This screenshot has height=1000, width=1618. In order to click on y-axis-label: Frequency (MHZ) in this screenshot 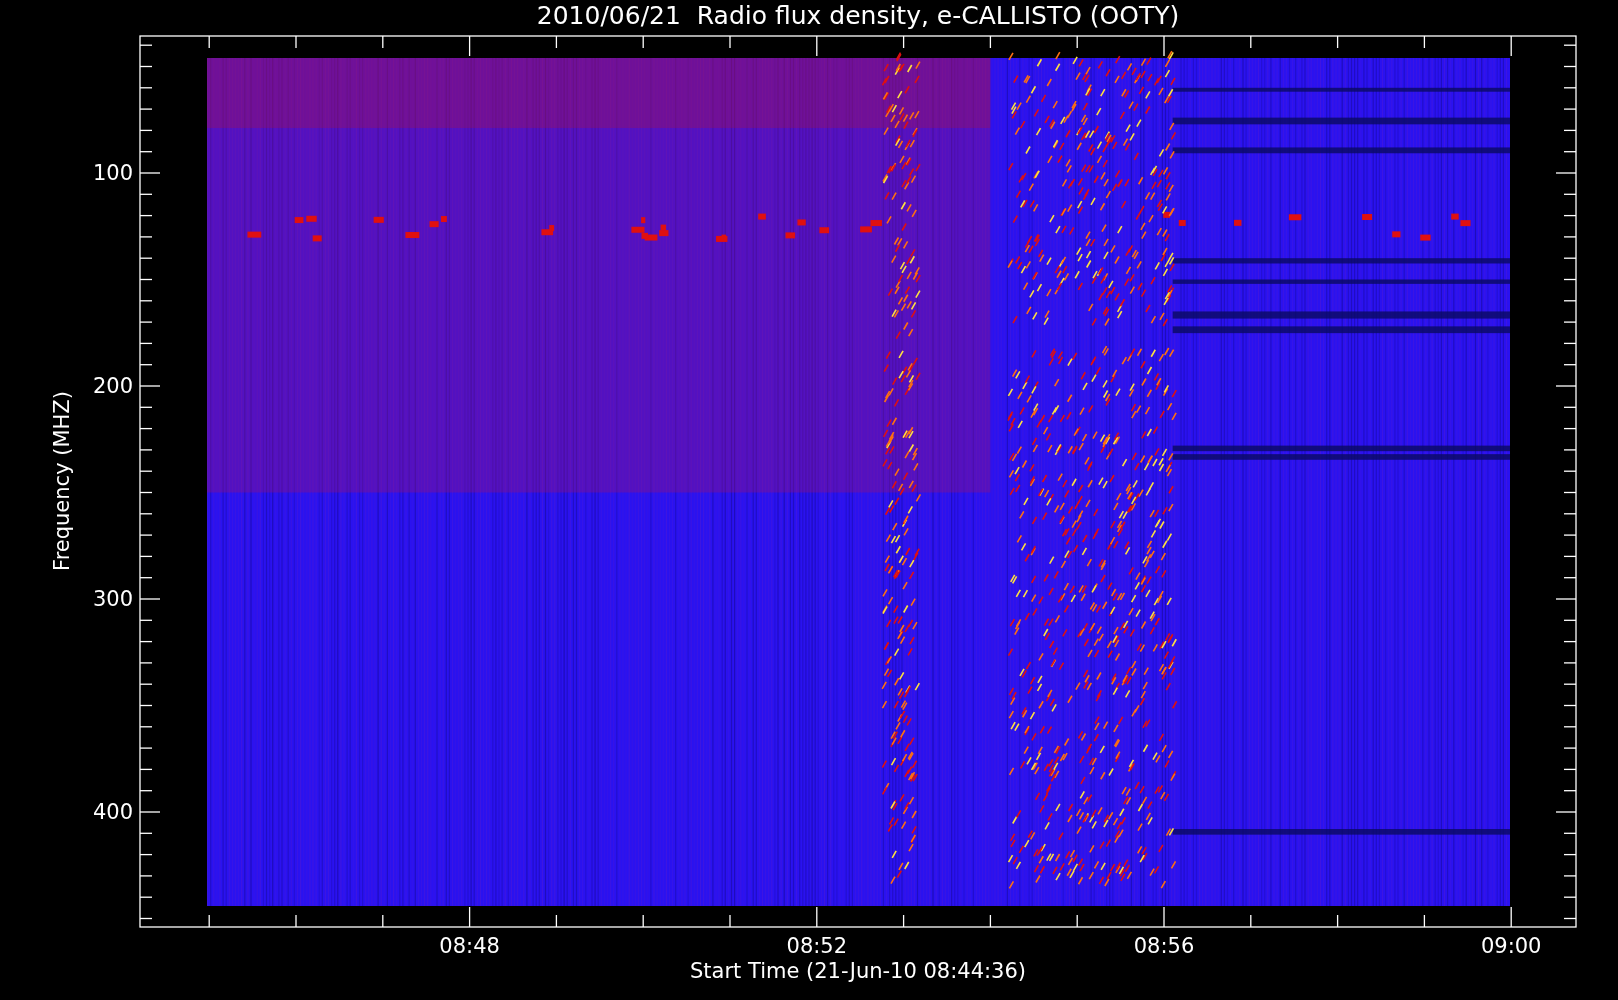, I will do `click(62, 481)`.